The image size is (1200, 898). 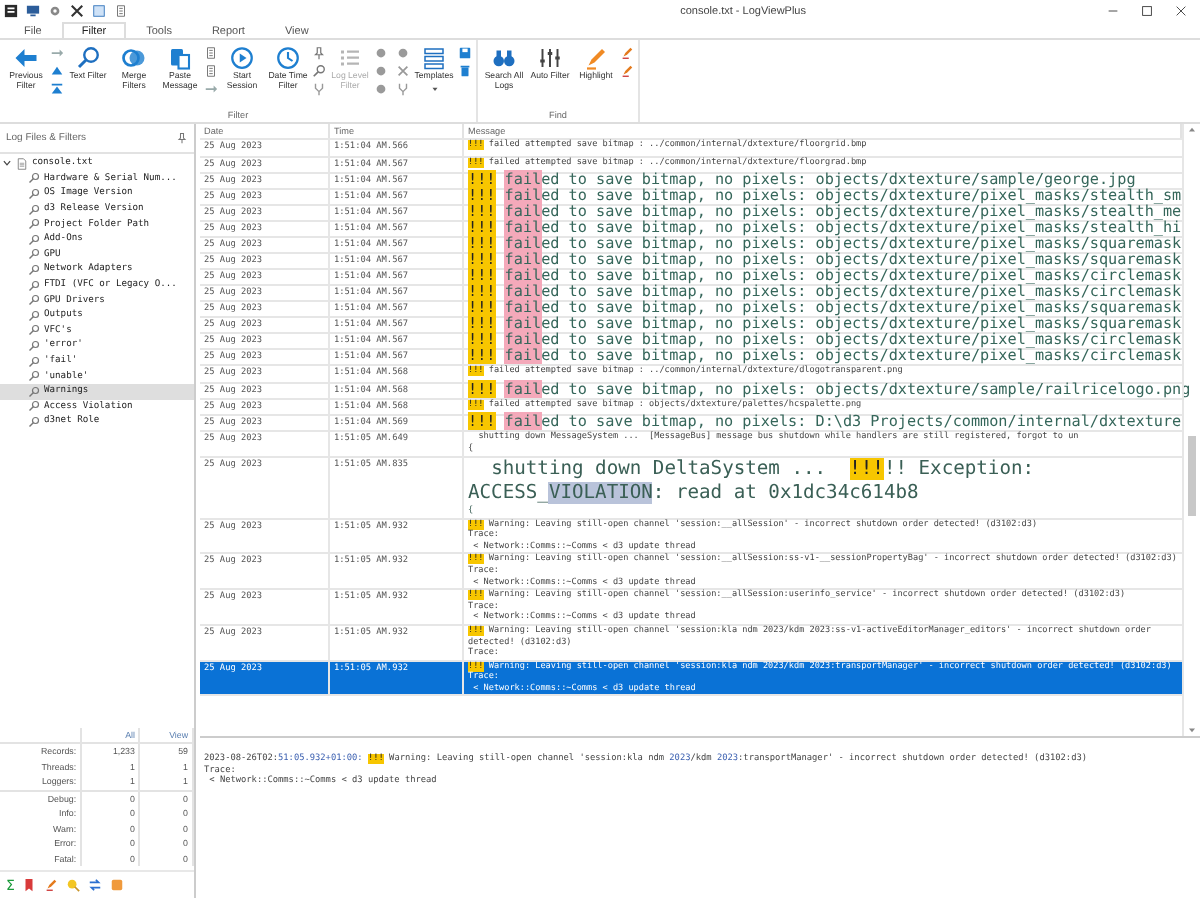 What do you see at coordinates (1181, 11) in the screenshot?
I see `close-icon` at bounding box center [1181, 11].